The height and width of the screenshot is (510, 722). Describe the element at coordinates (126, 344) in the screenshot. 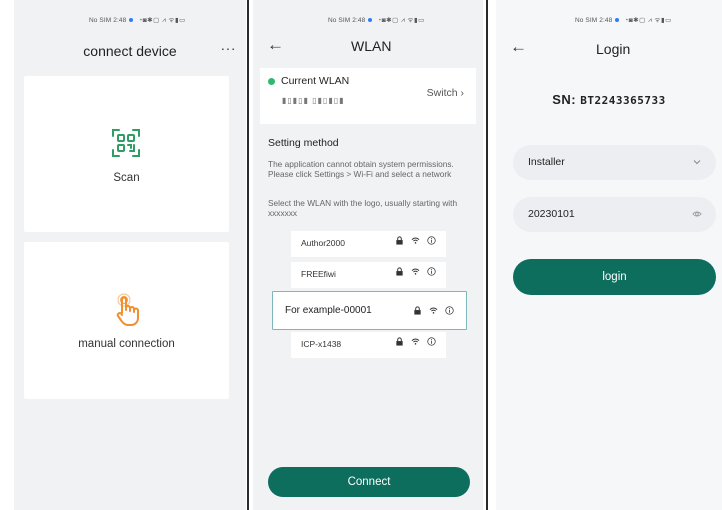

I see `manual-connection-label: manual connection` at that location.